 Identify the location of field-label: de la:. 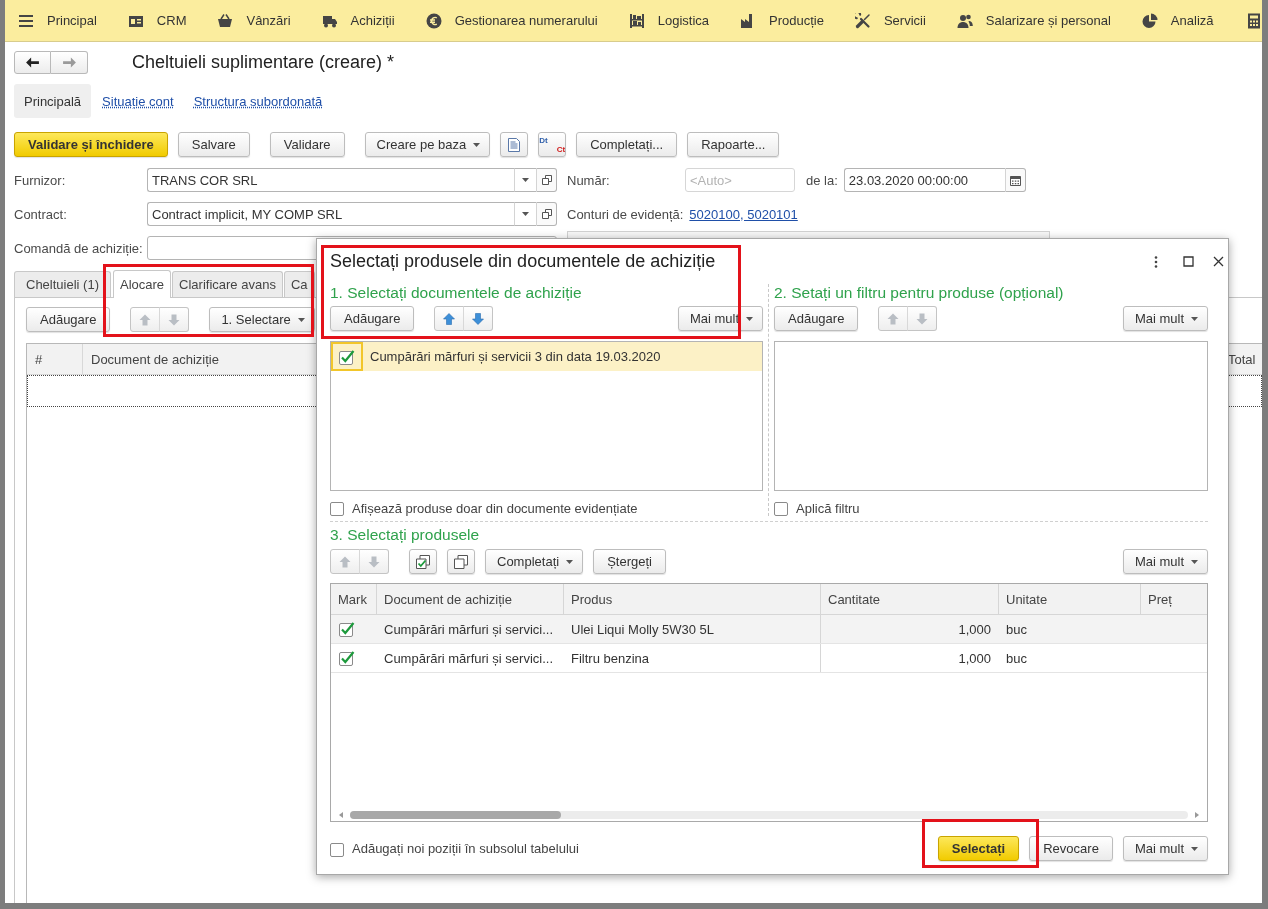
(822, 180).